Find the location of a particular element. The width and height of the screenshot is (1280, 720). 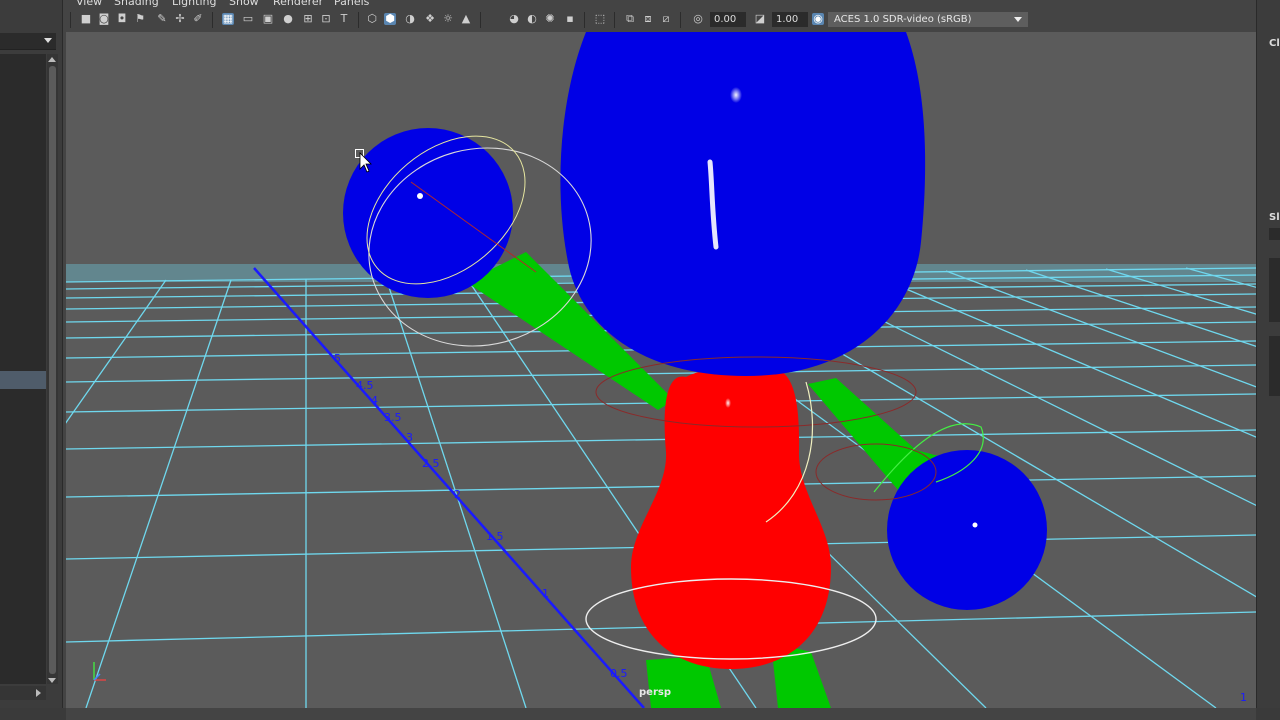

attribute-panel: Cl Sl is located at coordinates (1268, 360).